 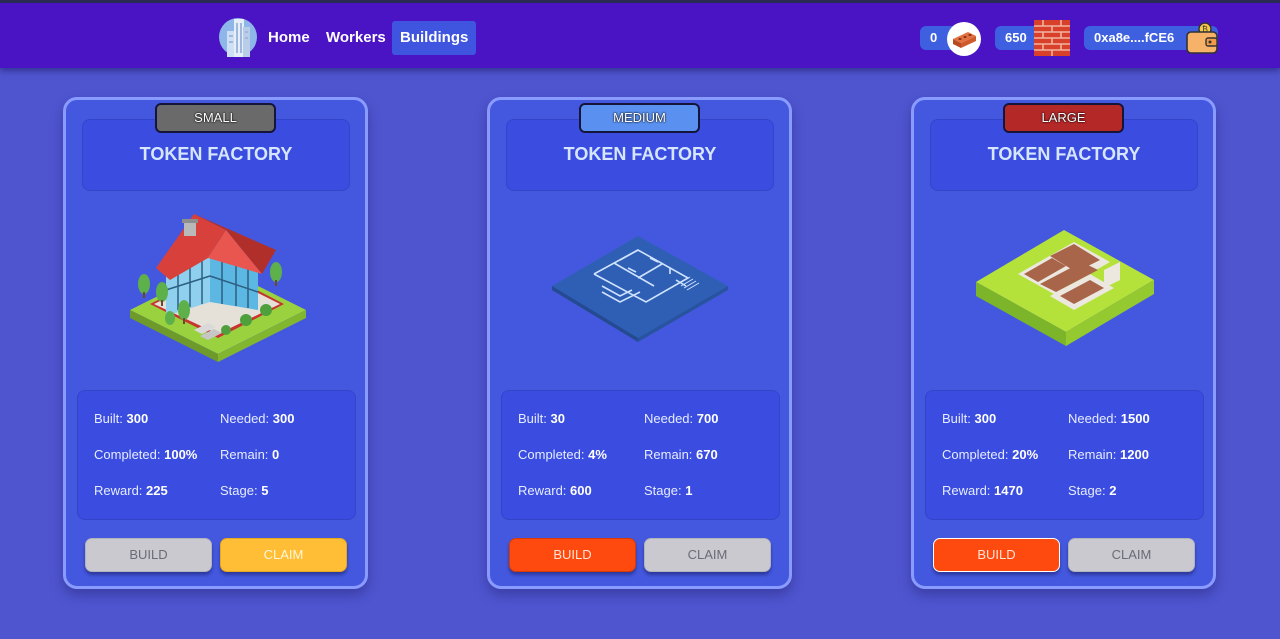 What do you see at coordinates (1065, 288) in the screenshot?
I see `isometric-foundation-image` at bounding box center [1065, 288].